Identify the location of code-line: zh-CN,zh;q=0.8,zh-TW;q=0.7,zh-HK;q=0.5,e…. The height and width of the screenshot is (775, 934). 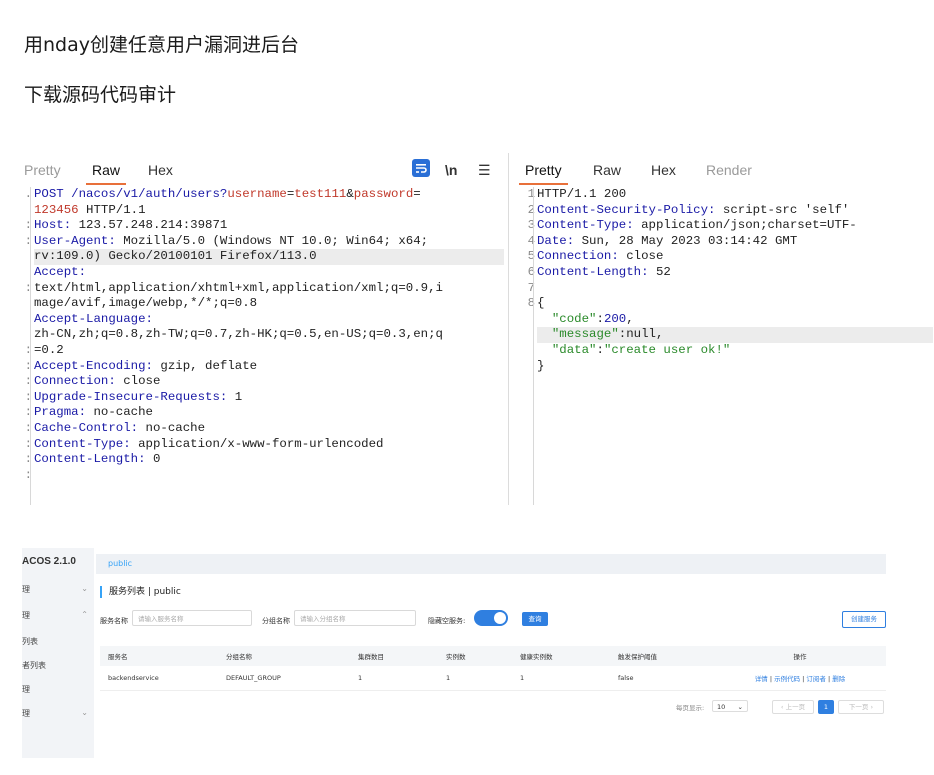
(269, 335).